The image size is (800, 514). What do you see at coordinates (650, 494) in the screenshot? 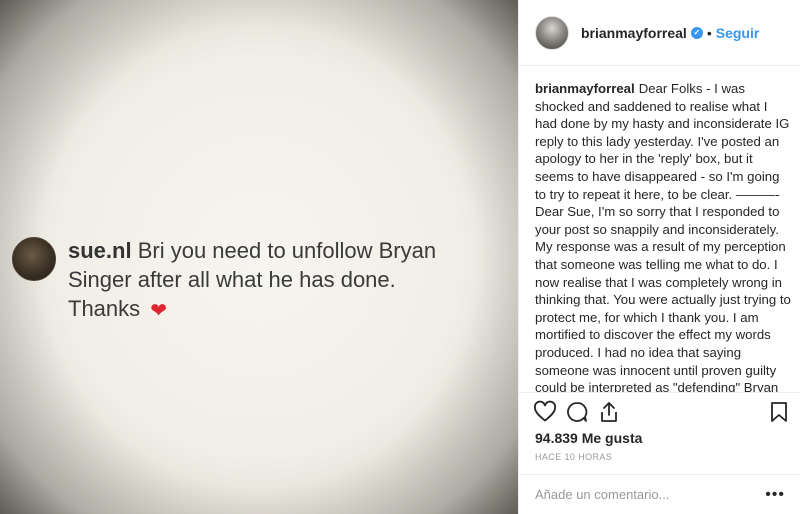
I see `comment-input` at bounding box center [650, 494].